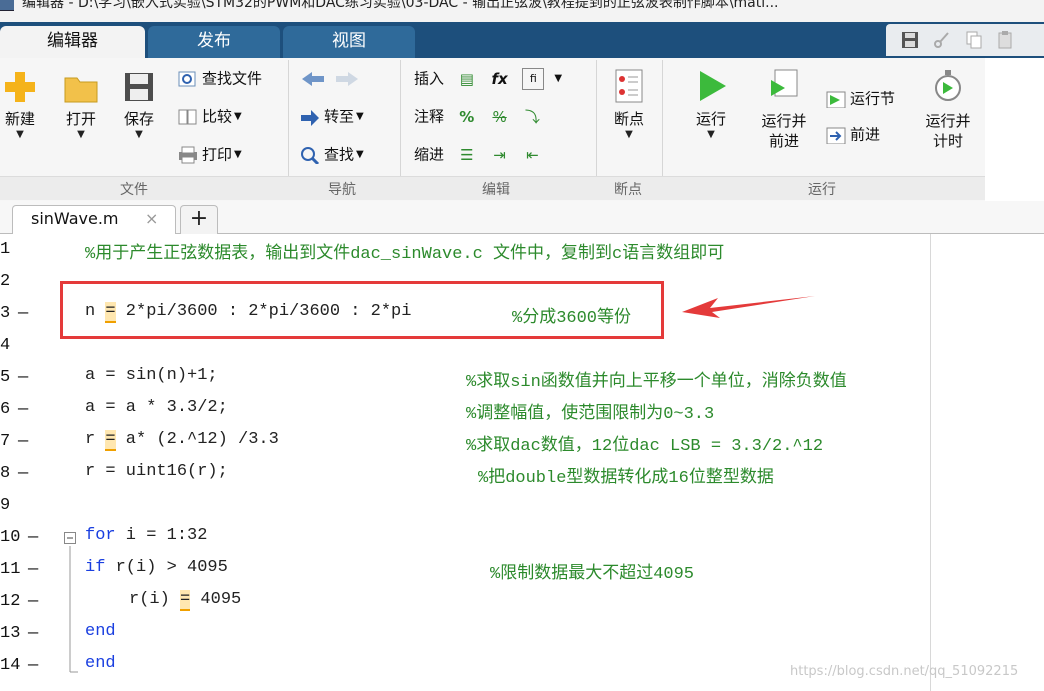 The height and width of the screenshot is (691, 1044). What do you see at coordinates (645, 446) in the screenshot?
I see `code-comment: %求取dac数值，12位dac LSB = 3.3/2.^12` at bounding box center [645, 446].